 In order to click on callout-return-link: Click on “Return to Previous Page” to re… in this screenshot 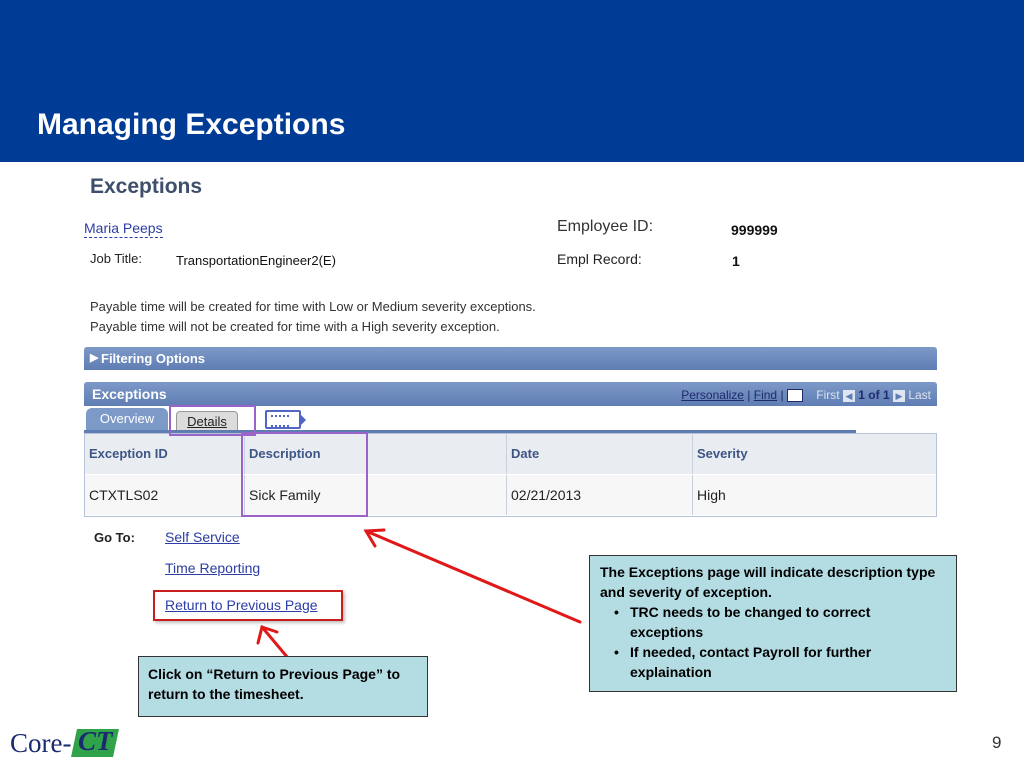, I will do `click(283, 686)`.